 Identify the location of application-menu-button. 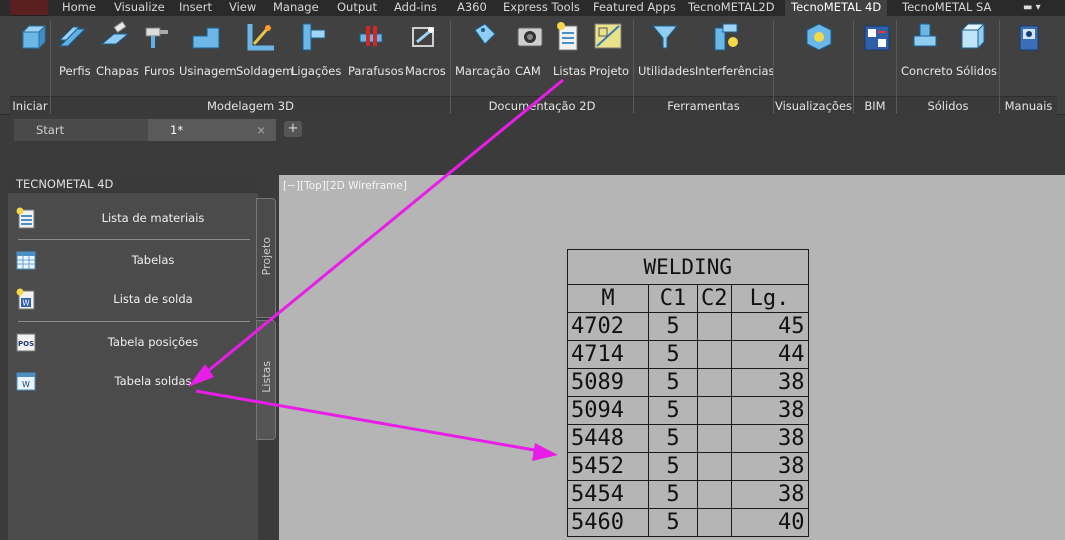
(29, 8).